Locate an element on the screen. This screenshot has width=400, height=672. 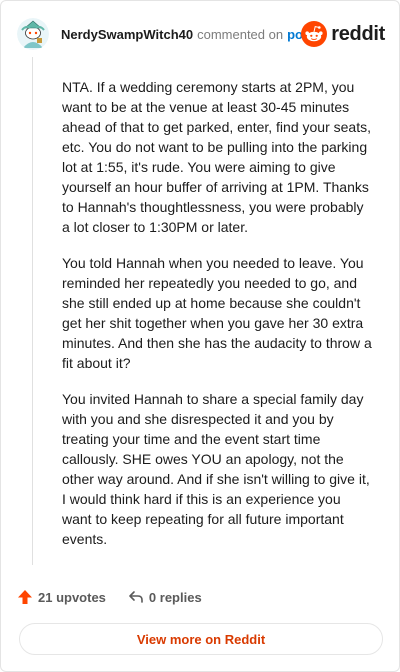
upvote-button: 21 upvotes is located at coordinates (61, 597).